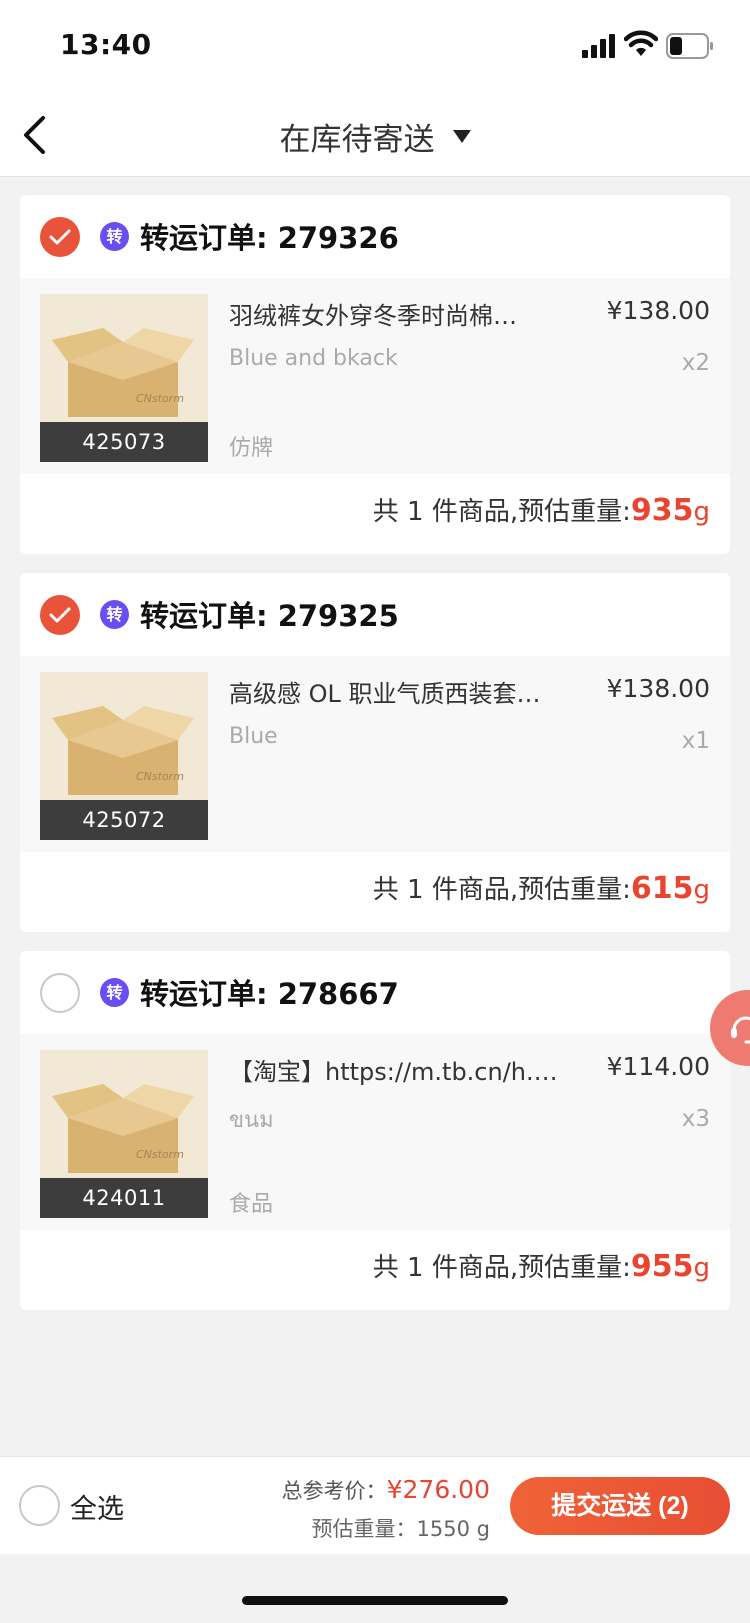 This screenshot has width=750, height=1623. I want to click on image-code: 425073, so click(124, 442).